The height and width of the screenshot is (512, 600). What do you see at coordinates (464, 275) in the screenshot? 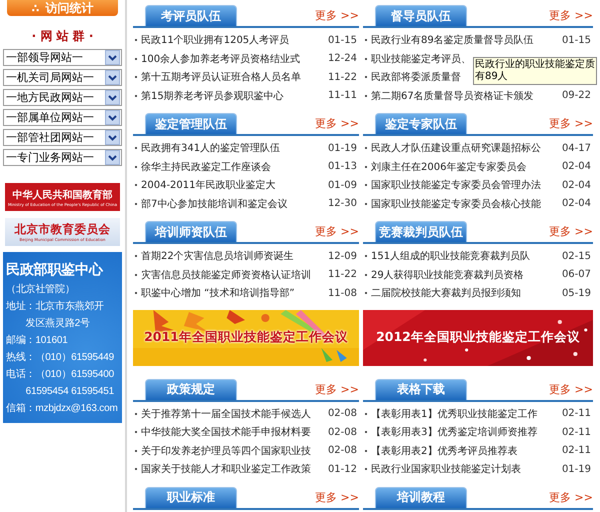
I see `news-link: 29人获得职业技能竞赛裁判员资格` at bounding box center [464, 275].